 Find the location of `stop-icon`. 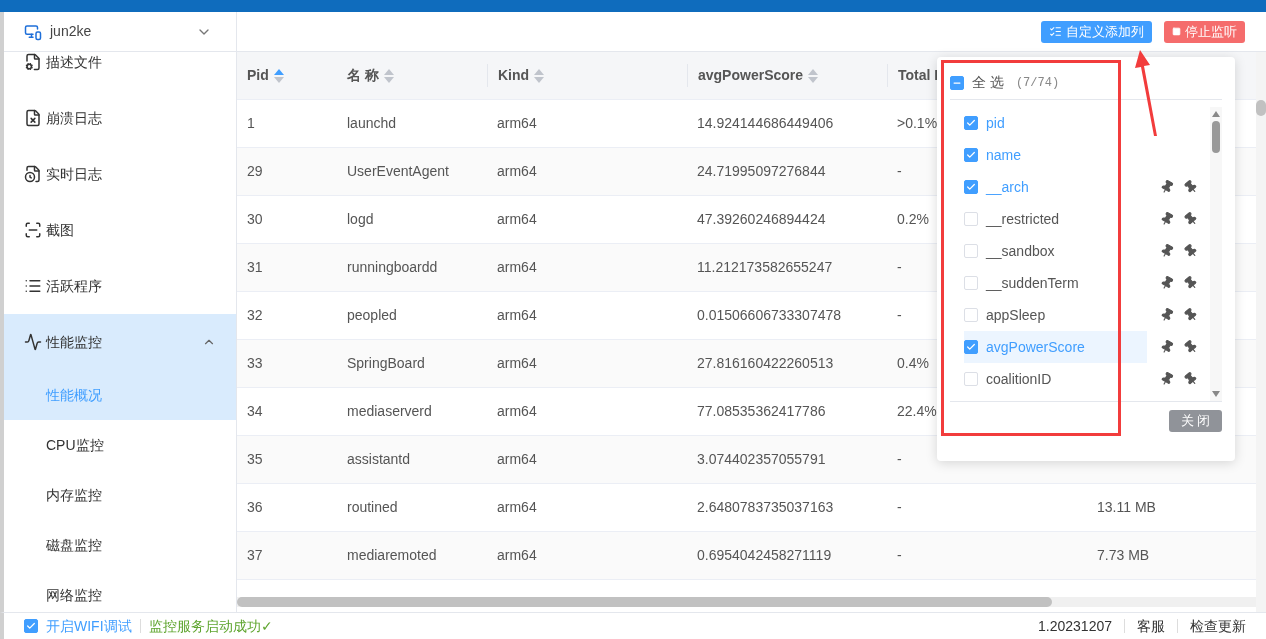

stop-icon is located at coordinates (1176, 31).